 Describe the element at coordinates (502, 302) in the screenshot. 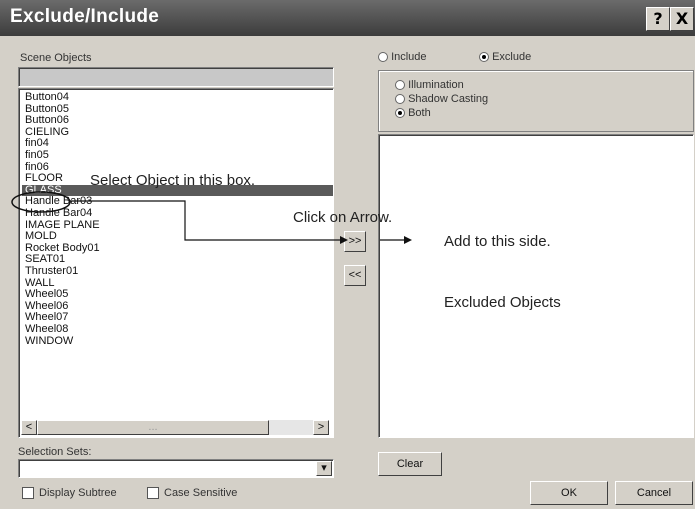

I see `annotation-excluded: Excluded Objects` at that location.